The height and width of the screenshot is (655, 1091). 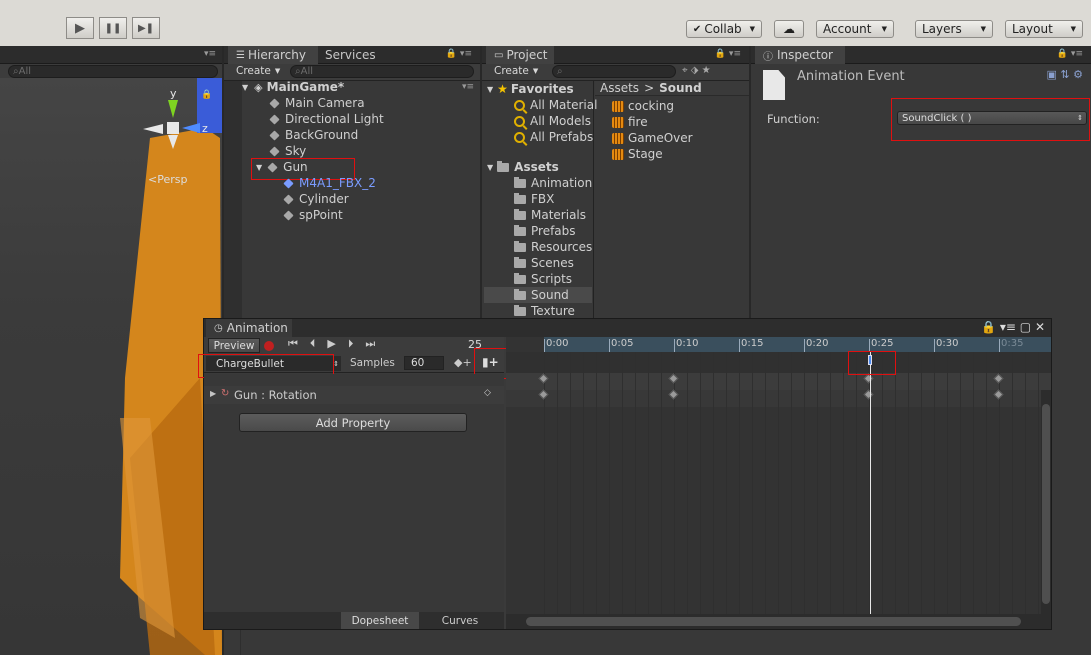 What do you see at coordinates (273, 55) in the screenshot?
I see `tab-hierarchy: ☰ Hierarchy` at bounding box center [273, 55].